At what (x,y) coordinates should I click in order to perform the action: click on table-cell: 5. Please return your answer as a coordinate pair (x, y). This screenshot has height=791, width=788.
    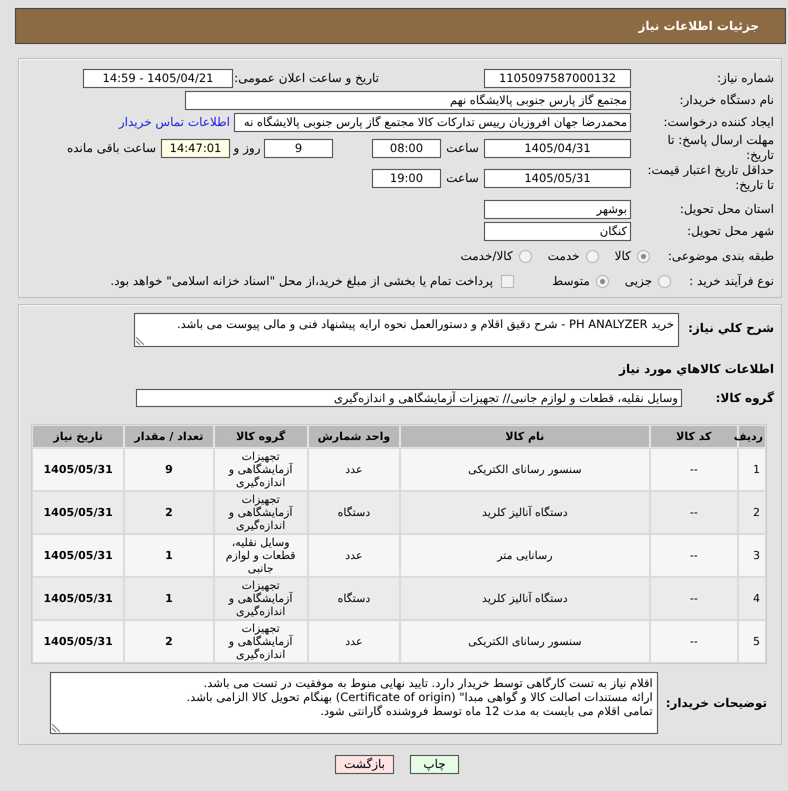
    Looking at the image, I should click on (752, 641).